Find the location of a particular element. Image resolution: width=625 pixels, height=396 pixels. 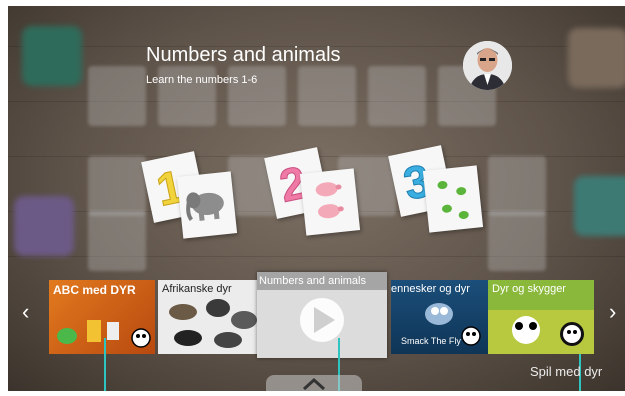

game-thumbnail-african: Afrikanske dyr is located at coordinates (211, 317).